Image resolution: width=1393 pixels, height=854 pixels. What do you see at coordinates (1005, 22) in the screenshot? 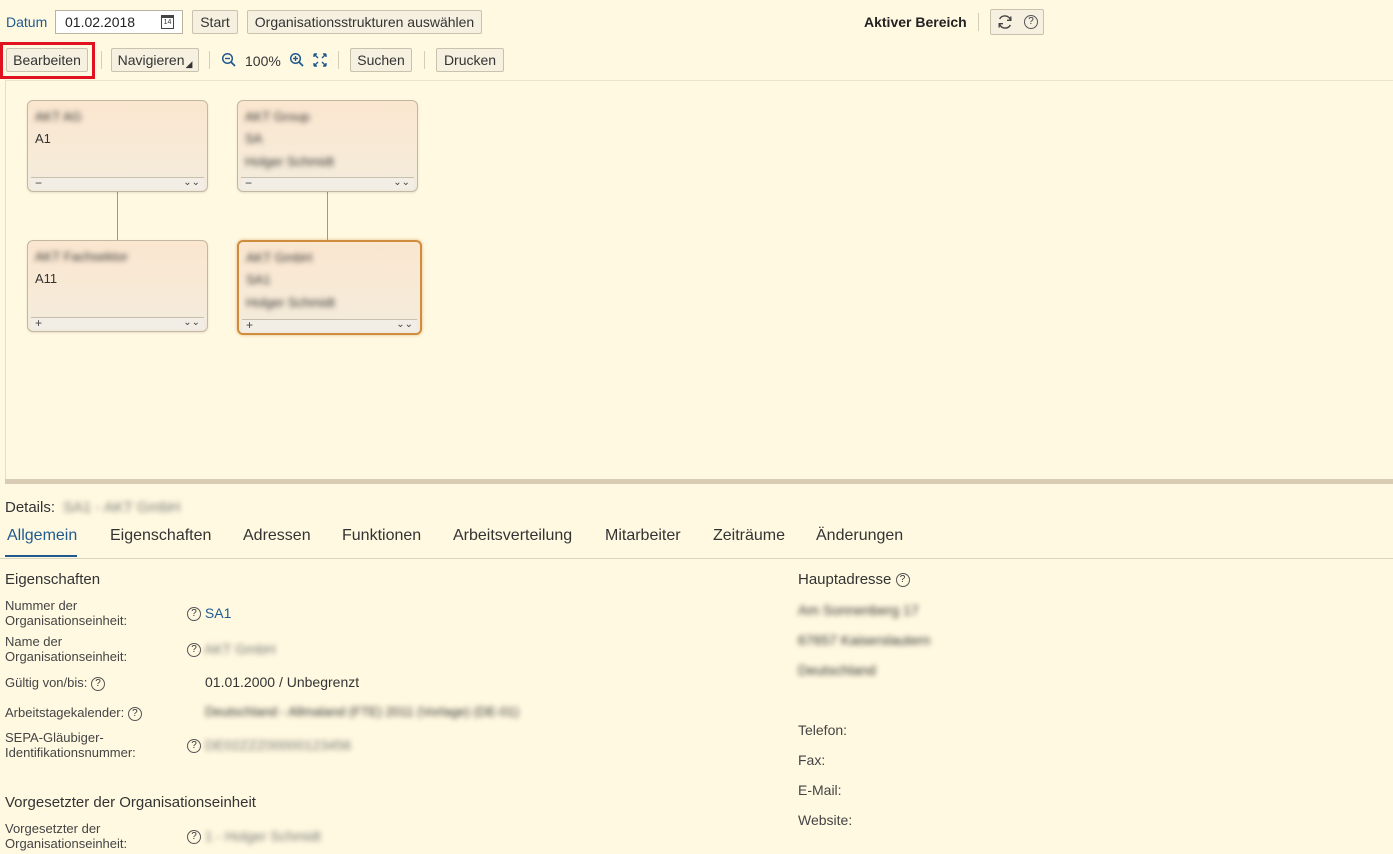
I see `refresh-icon` at bounding box center [1005, 22].